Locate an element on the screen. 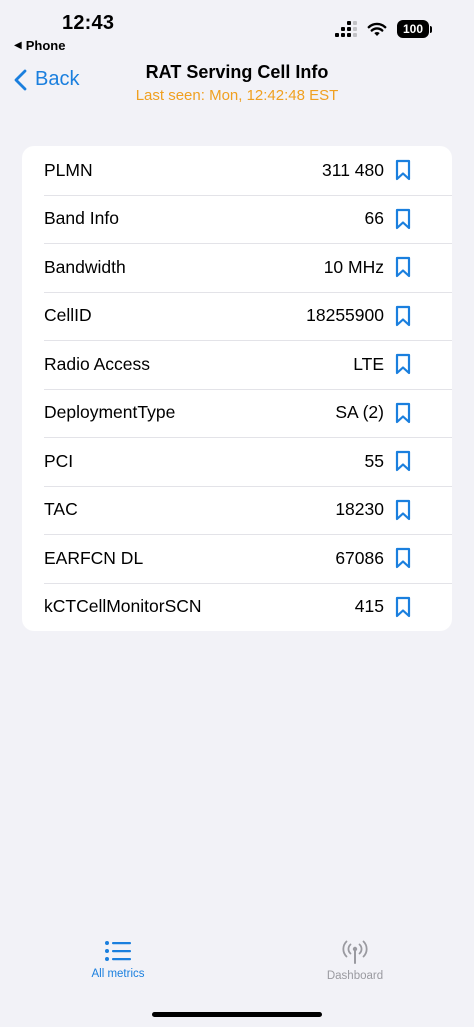 The image size is (474, 1027). status-icons: 100 is located at coordinates (383, 29).